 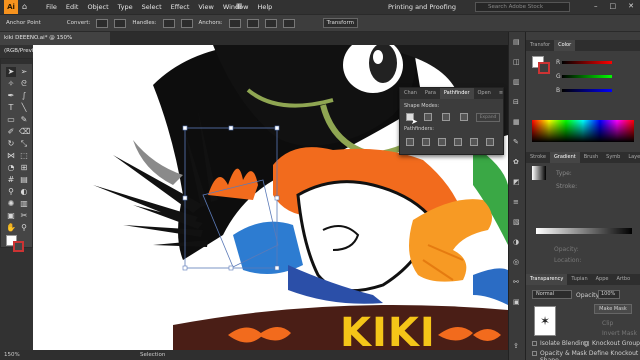 What do you see at coordinates (613, 309) in the screenshot?
I see `make-mask-button: Make Mask` at bounding box center [613, 309].